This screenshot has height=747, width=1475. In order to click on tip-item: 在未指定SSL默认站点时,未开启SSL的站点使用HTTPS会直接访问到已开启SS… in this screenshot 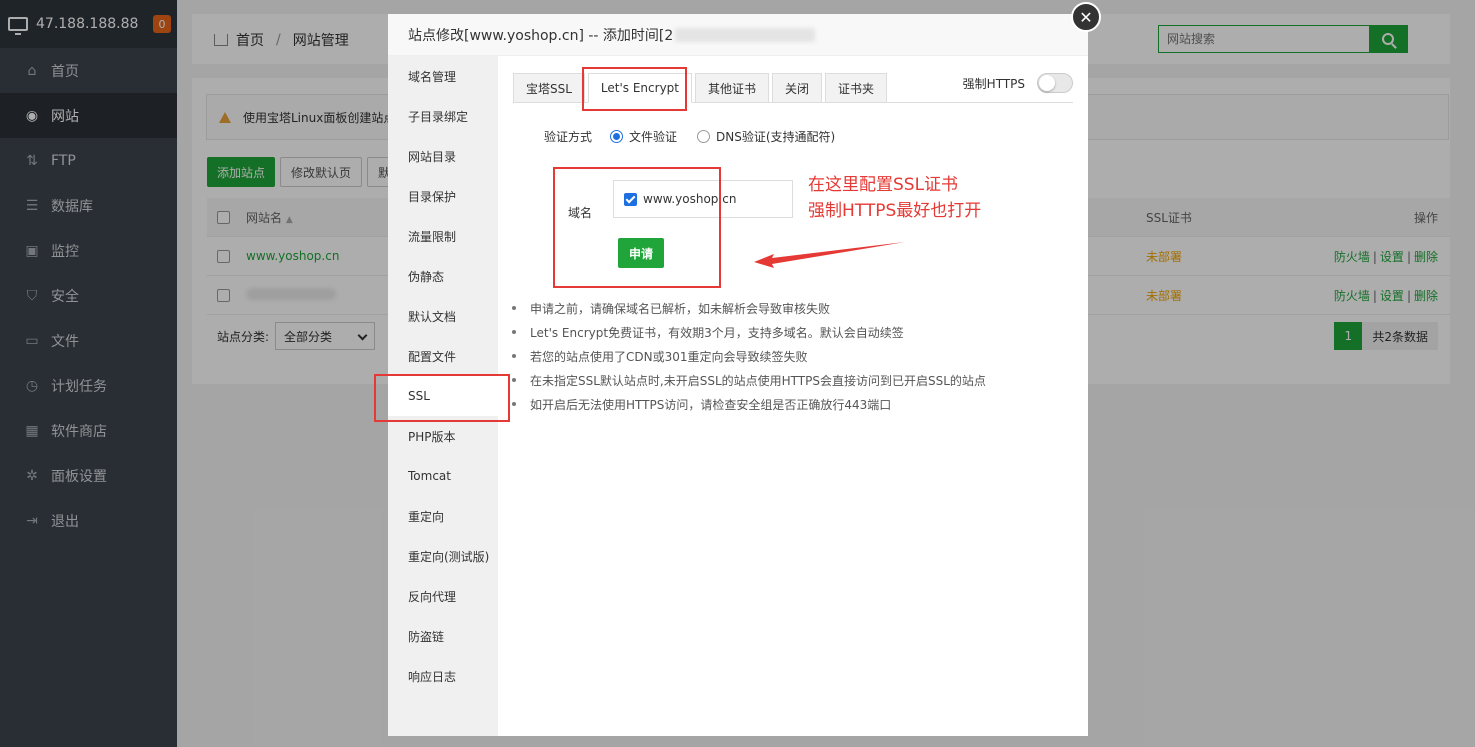, I will do `click(792, 380)`.